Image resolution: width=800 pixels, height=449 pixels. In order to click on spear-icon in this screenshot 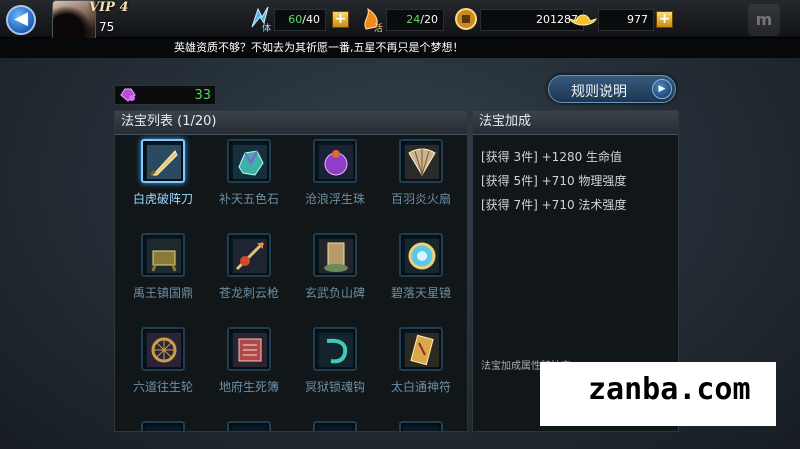, I will do `click(250, 256)`.